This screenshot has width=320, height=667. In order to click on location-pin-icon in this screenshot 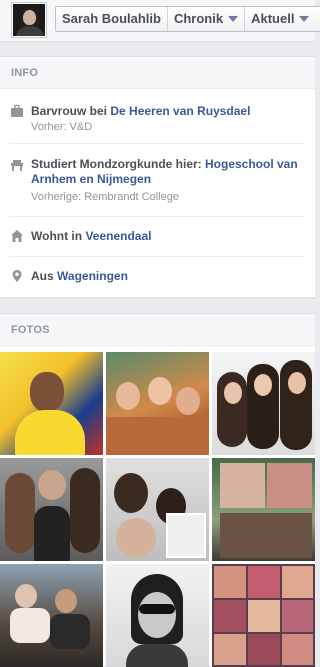, I will do `click(17, 276)`.